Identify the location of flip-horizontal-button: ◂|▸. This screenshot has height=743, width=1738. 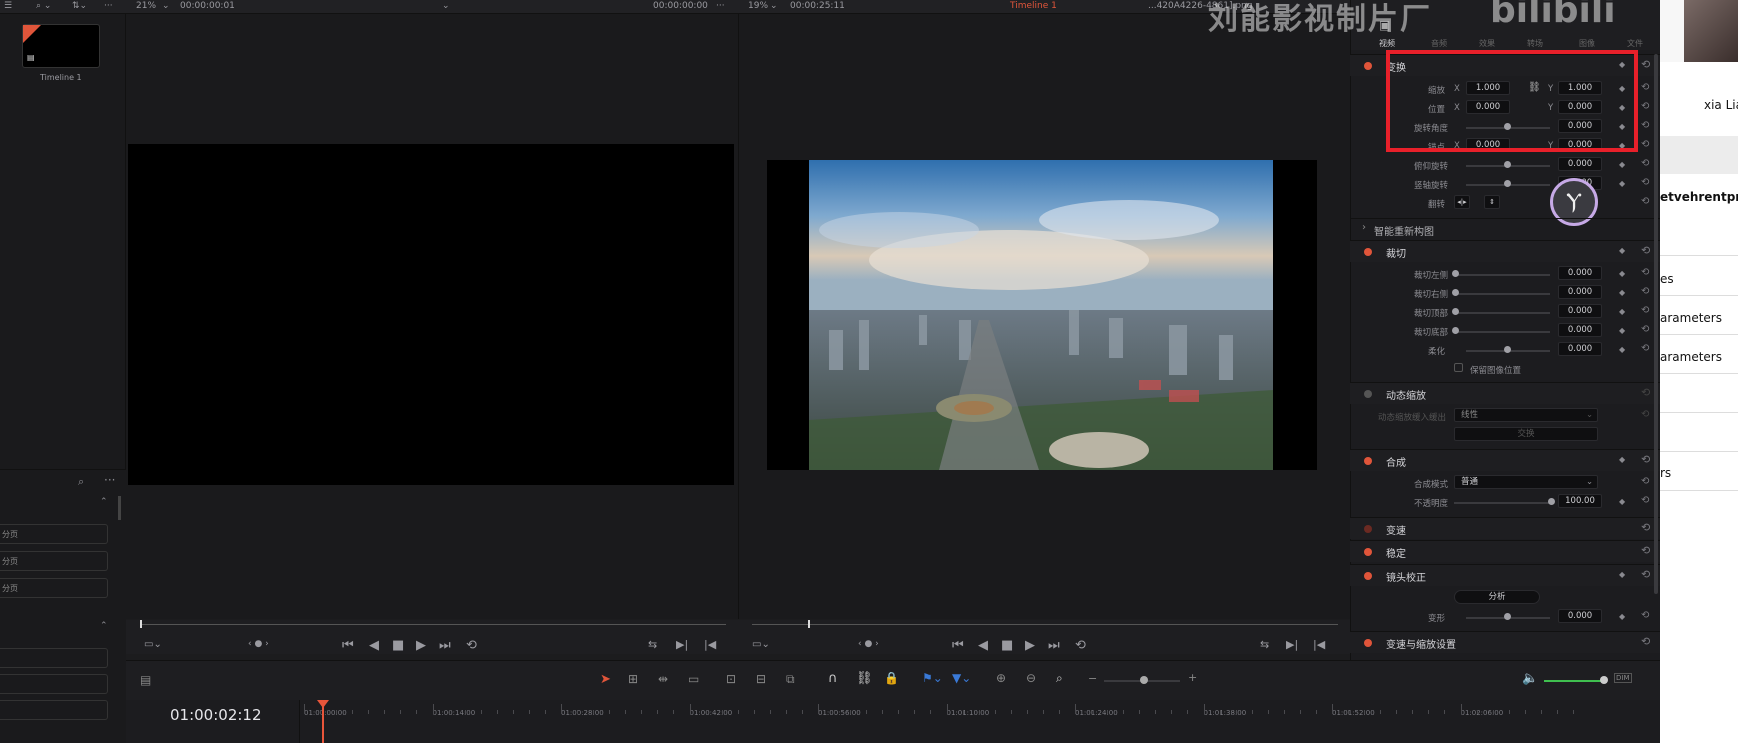
(1462, 202).